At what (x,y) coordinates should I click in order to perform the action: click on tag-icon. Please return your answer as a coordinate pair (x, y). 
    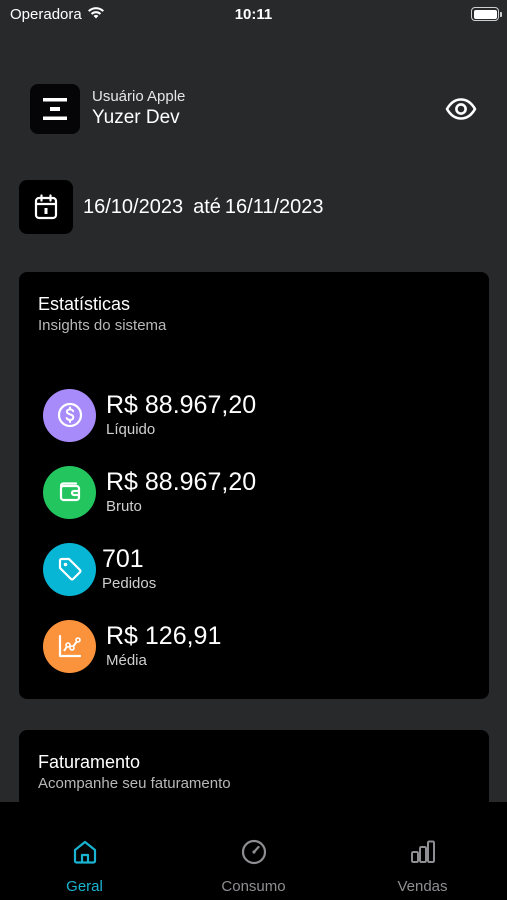
    Looking at the image, I should click on (69, 569).